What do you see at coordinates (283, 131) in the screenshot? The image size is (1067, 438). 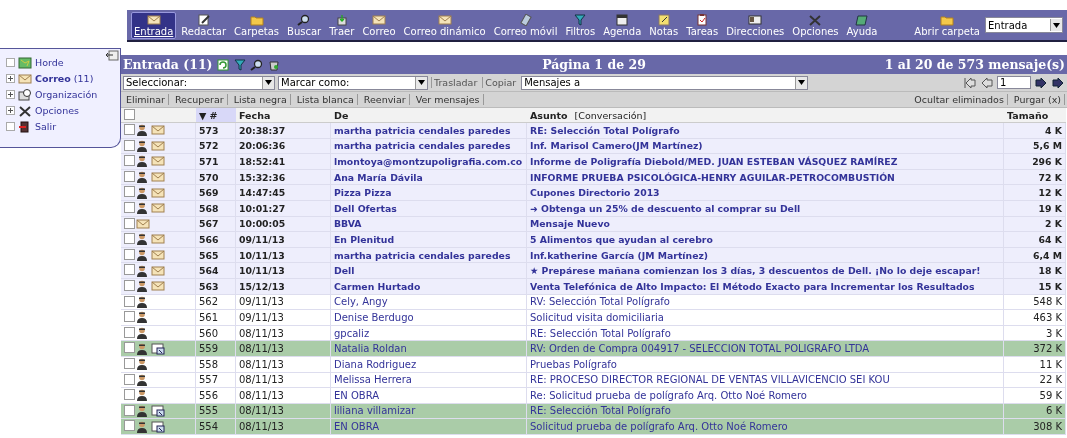 I see `table-cell: 20:38:37` at bounding box center [283, 131].